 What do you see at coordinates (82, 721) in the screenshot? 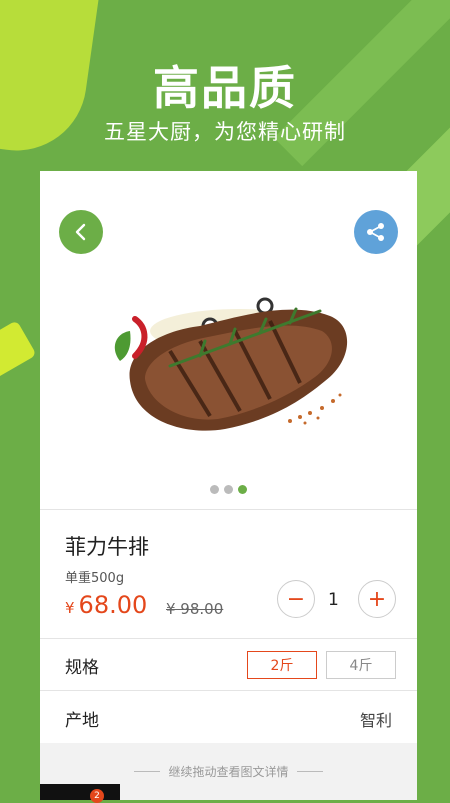
I see `origin-label: 产地` at bounding box center [82, 721].